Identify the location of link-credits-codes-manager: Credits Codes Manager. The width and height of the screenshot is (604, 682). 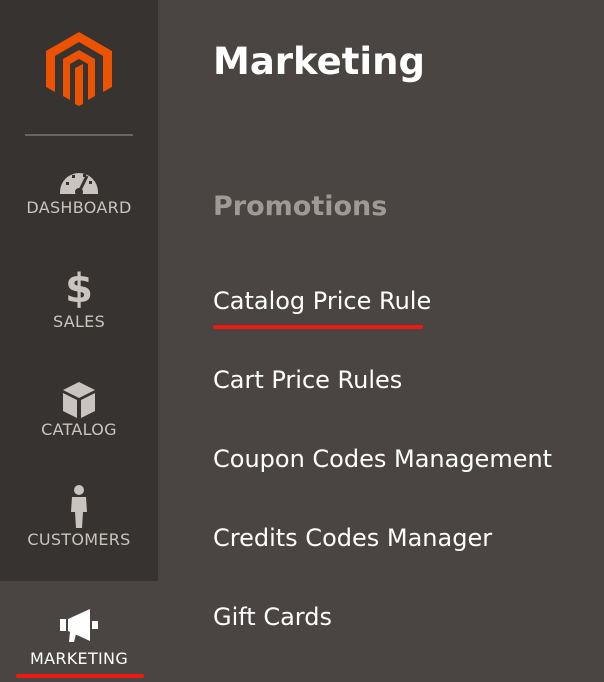
(352, 538).